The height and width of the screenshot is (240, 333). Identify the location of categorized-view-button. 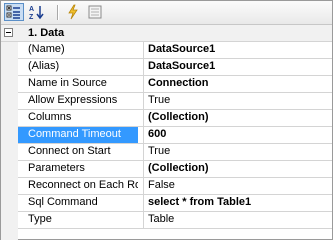
(14, 12).